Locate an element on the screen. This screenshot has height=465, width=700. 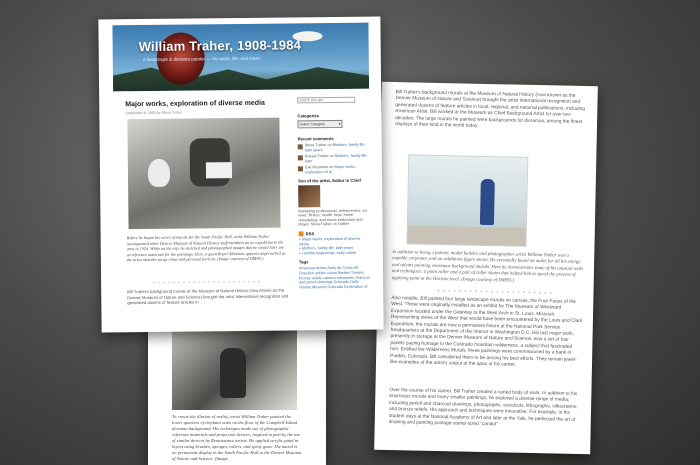
about-heading: Son of the artist, Editor in Chief is located at coordinates (329, 180).